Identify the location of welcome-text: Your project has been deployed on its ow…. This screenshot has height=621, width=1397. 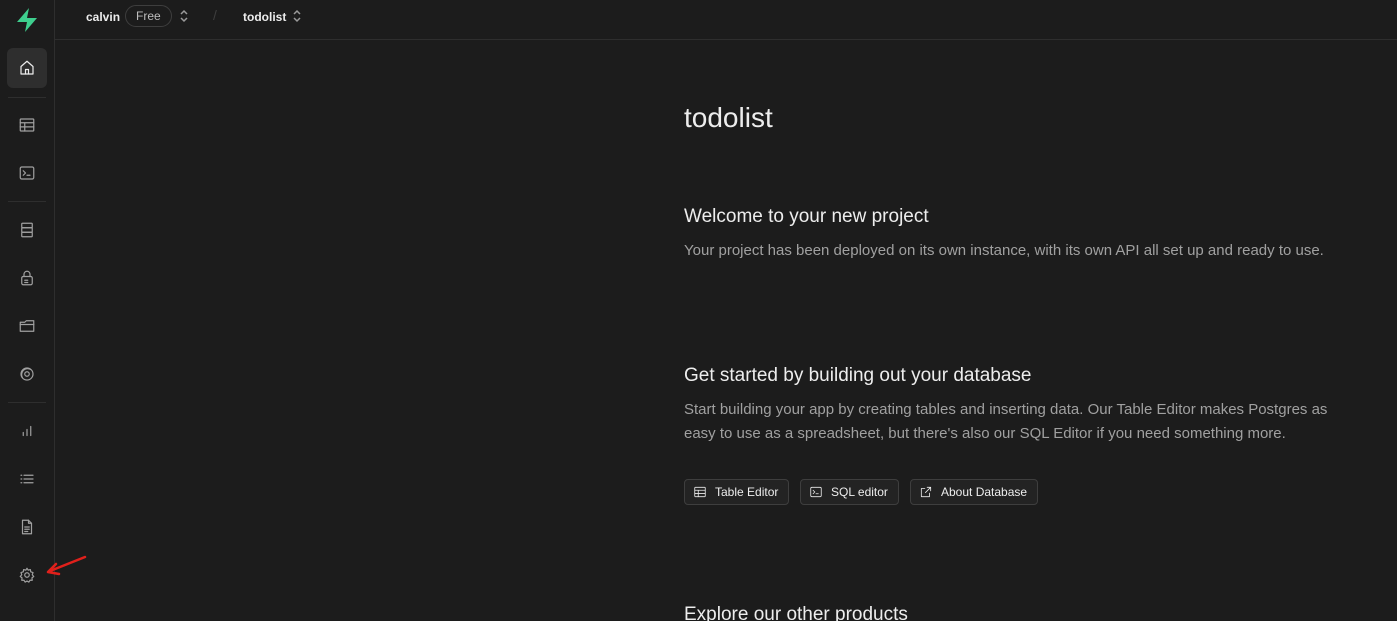
(1004, 250).